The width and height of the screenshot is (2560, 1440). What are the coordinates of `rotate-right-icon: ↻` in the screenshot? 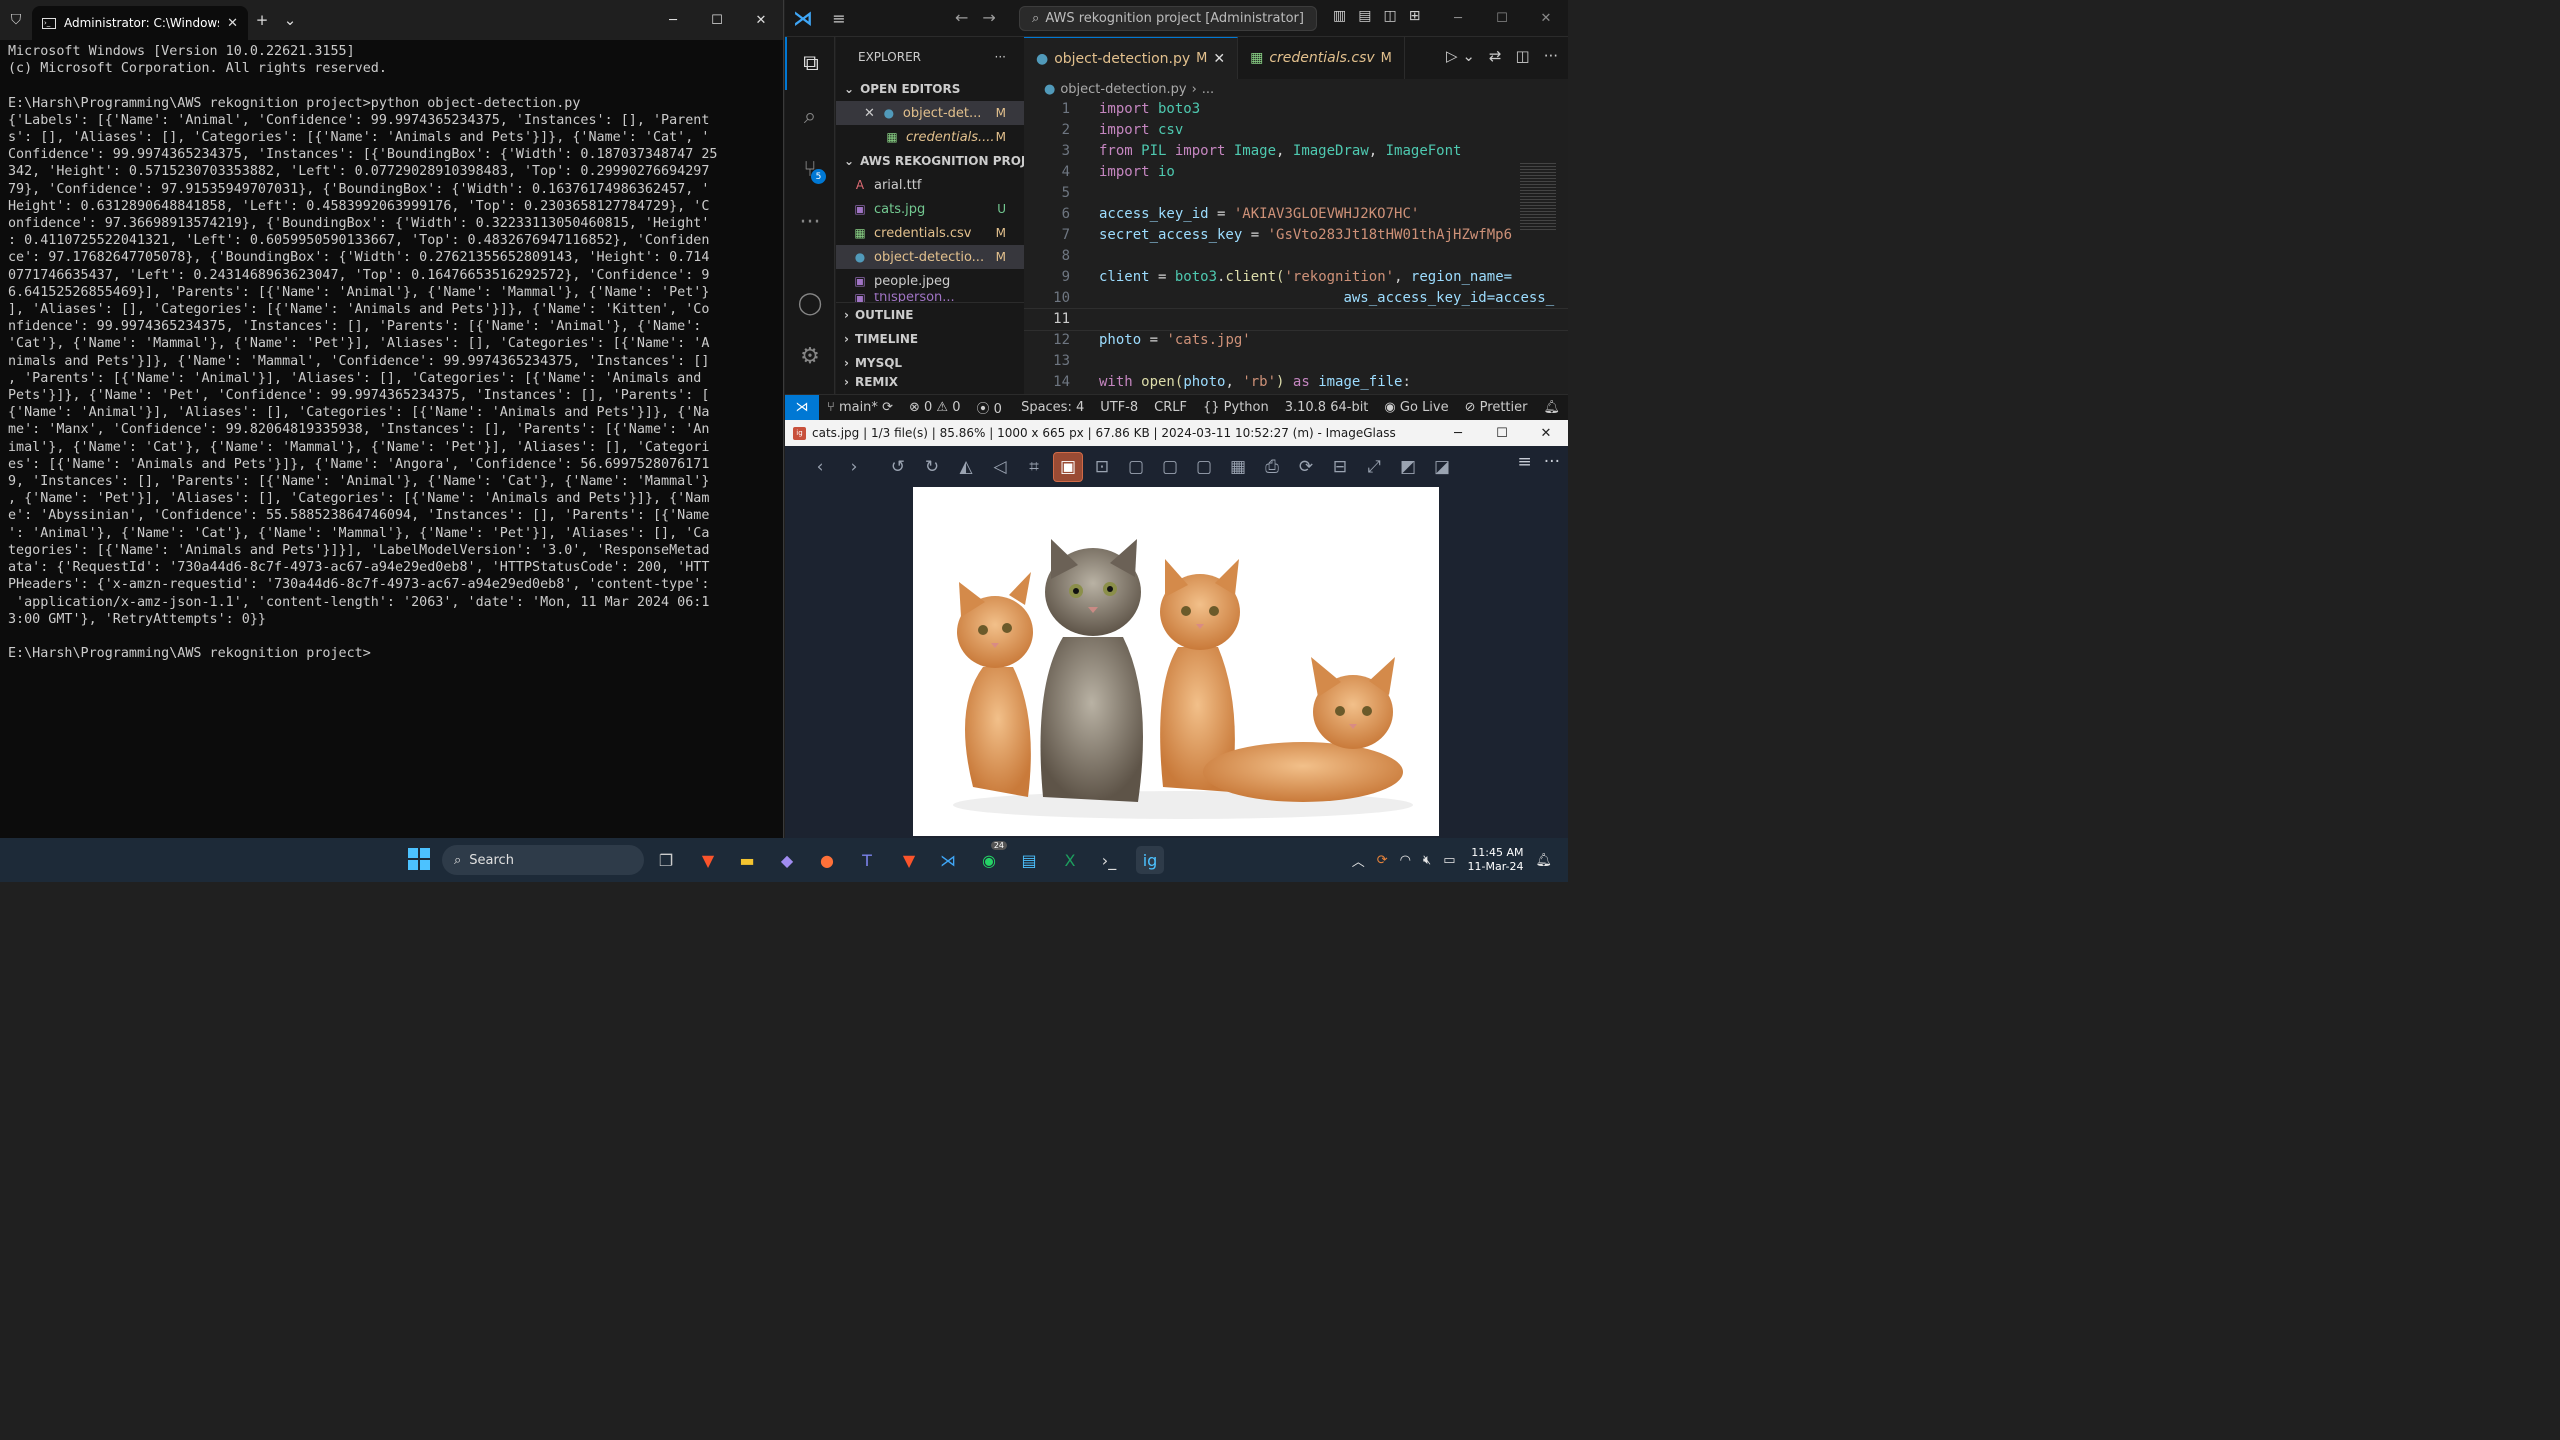 It's located at (932, 467).